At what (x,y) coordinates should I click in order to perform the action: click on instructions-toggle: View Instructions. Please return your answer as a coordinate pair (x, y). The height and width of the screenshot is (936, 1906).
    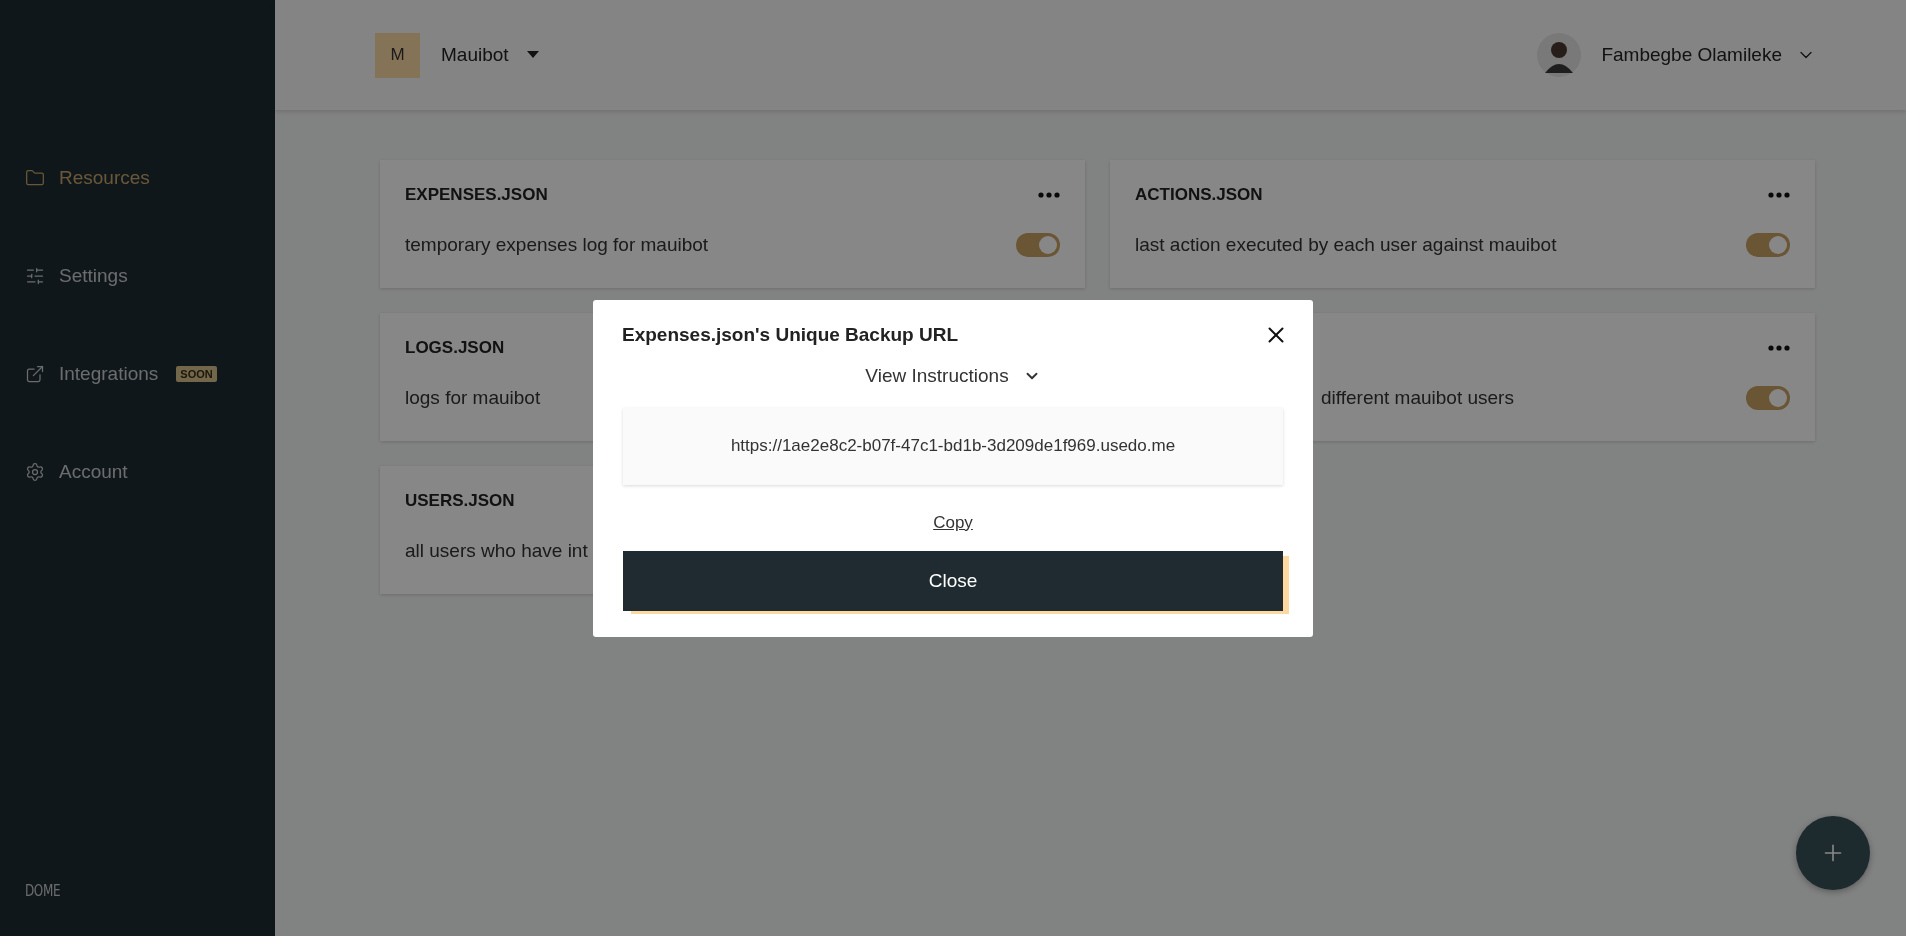
    Looking at the image, I should click on (953, 375).